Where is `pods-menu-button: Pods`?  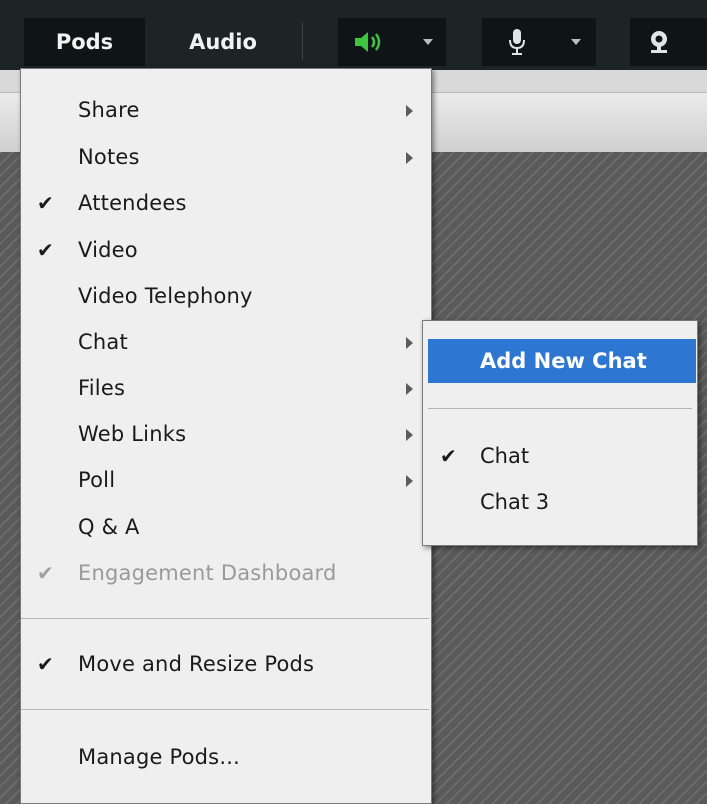
pods-menu-button: Pods is located at coordinates (84, 42).